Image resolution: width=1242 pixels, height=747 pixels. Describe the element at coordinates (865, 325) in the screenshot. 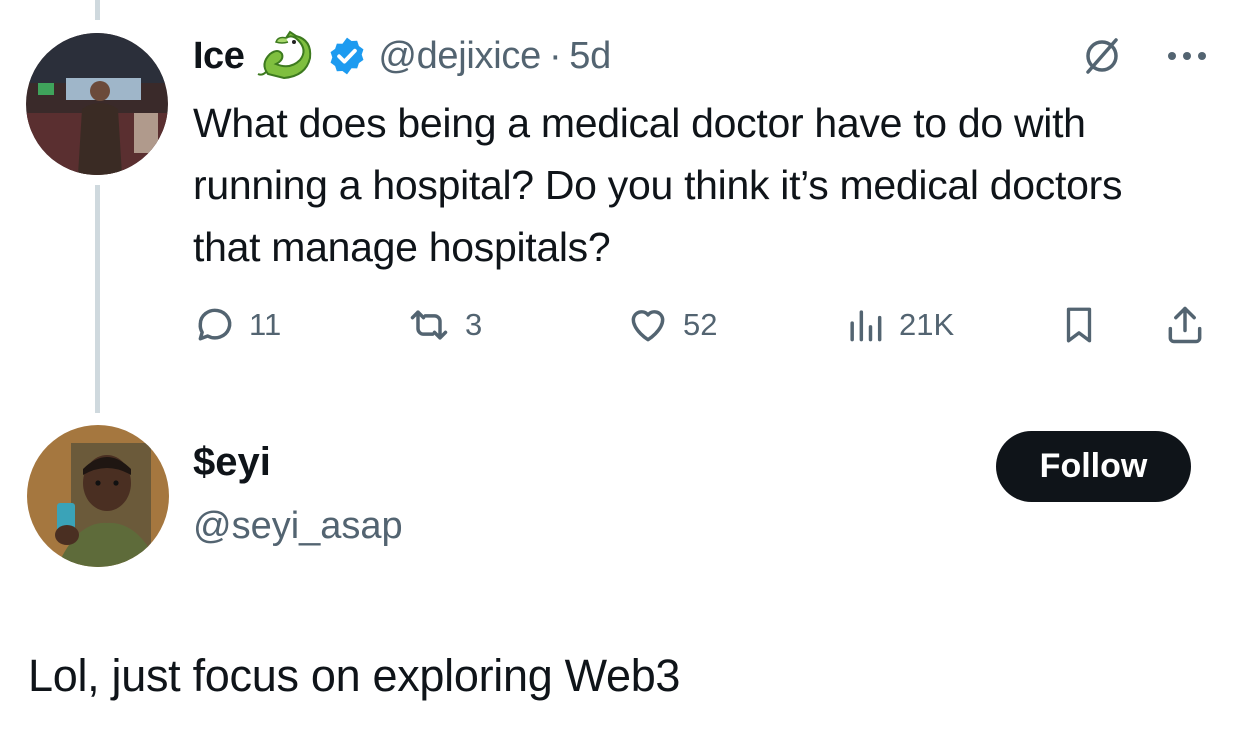

I see `views-bar-chart-icon` at that location.